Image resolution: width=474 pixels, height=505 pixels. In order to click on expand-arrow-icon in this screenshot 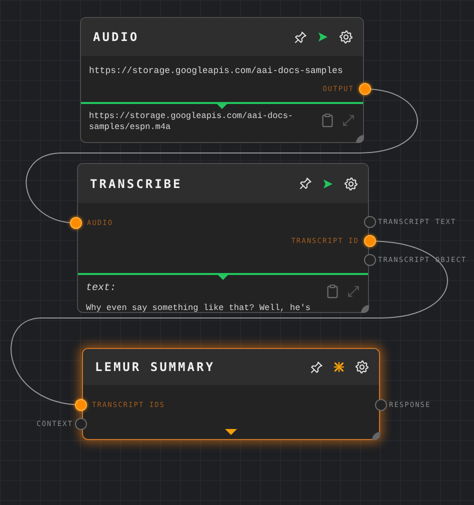, I will do `click(231, 432)`.